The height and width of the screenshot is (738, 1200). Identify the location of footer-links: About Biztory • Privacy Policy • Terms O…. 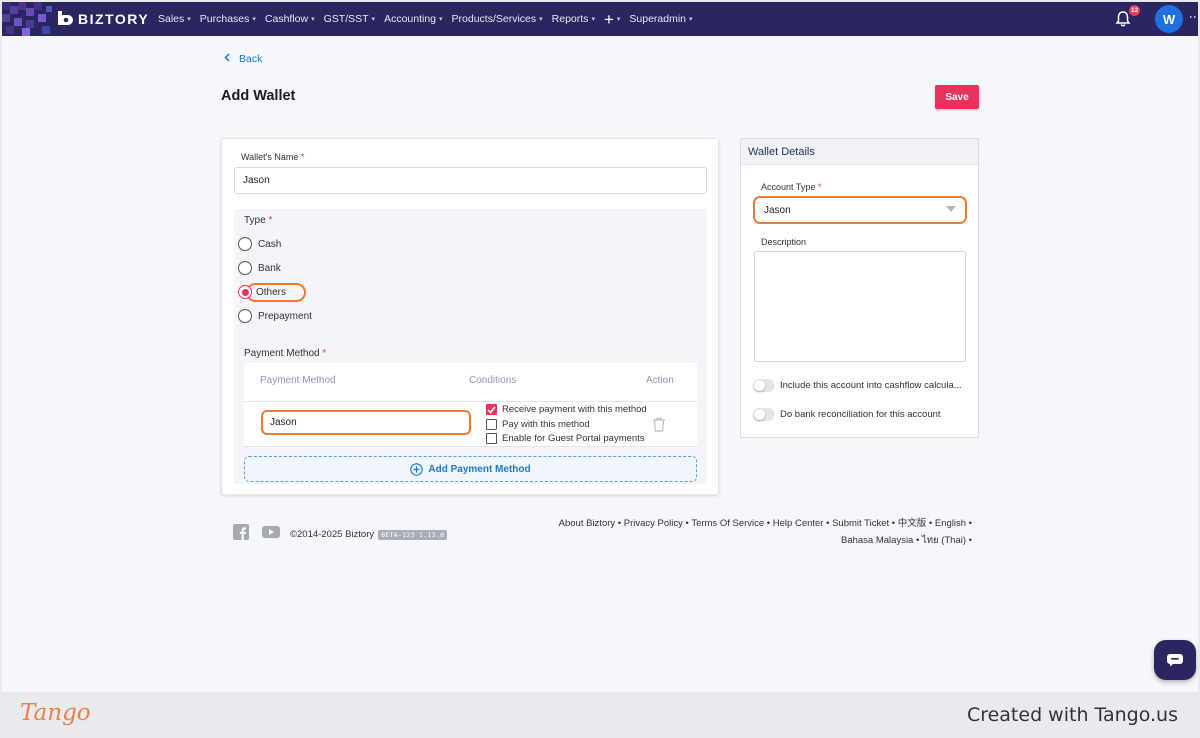
(765, 532).